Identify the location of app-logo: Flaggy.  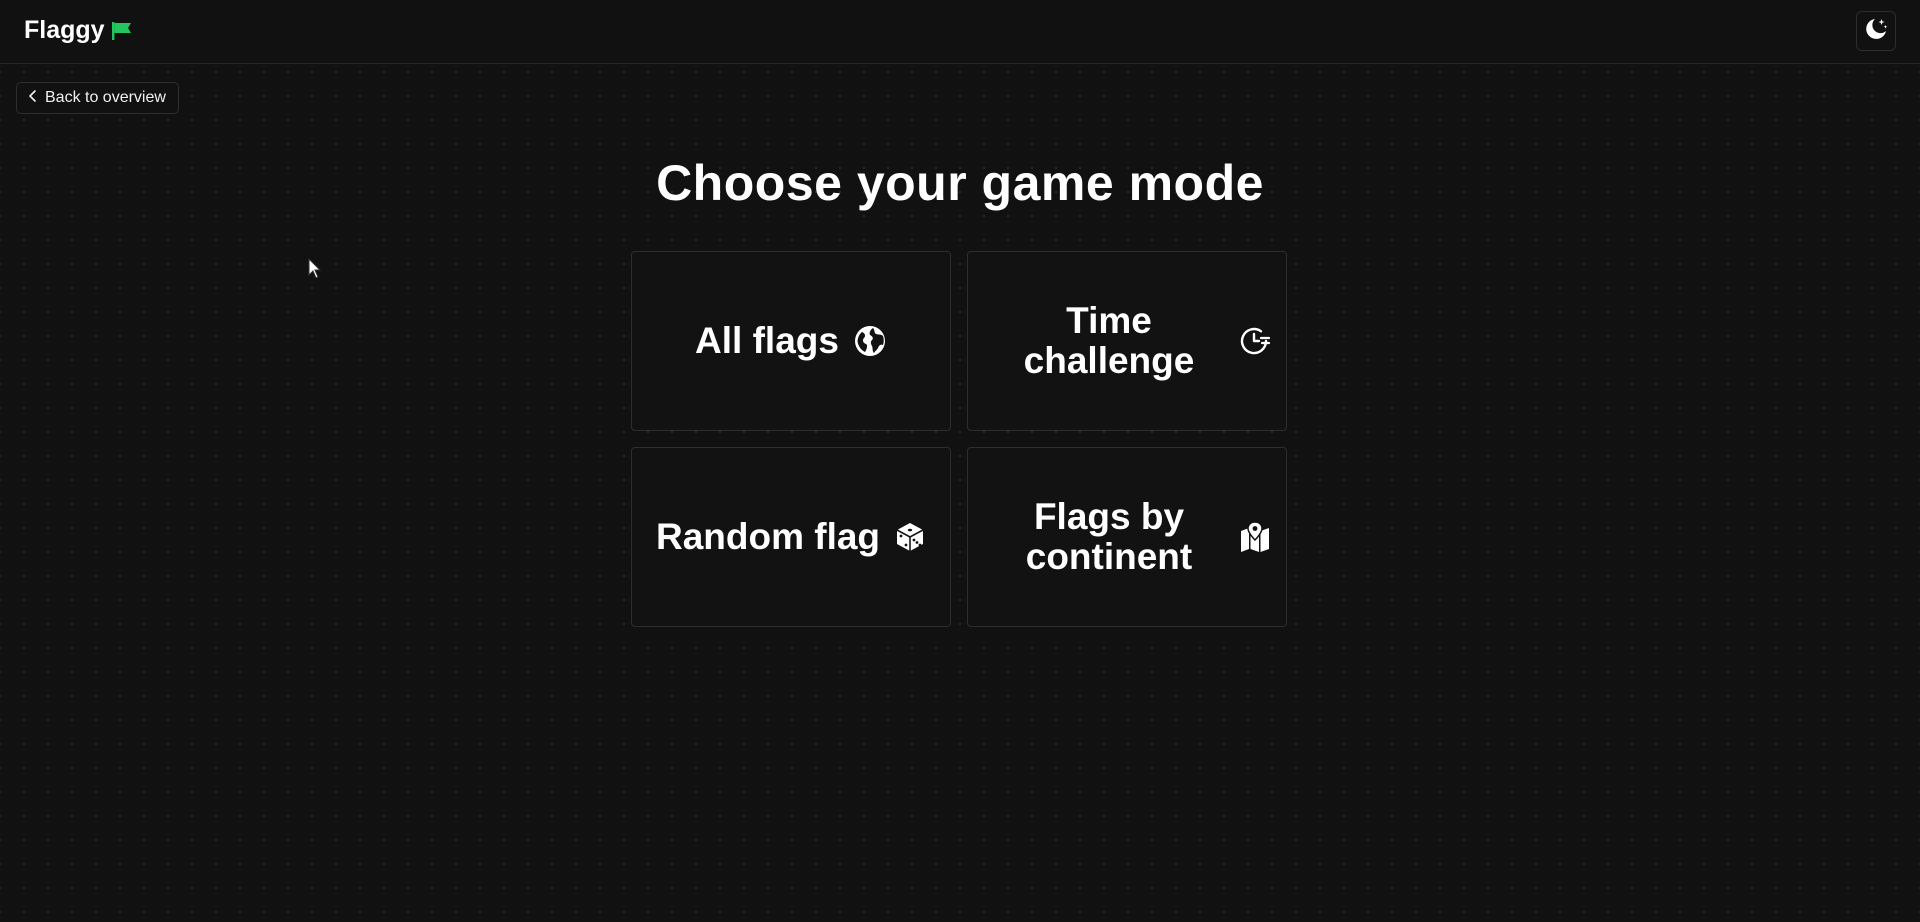
(78, 30).